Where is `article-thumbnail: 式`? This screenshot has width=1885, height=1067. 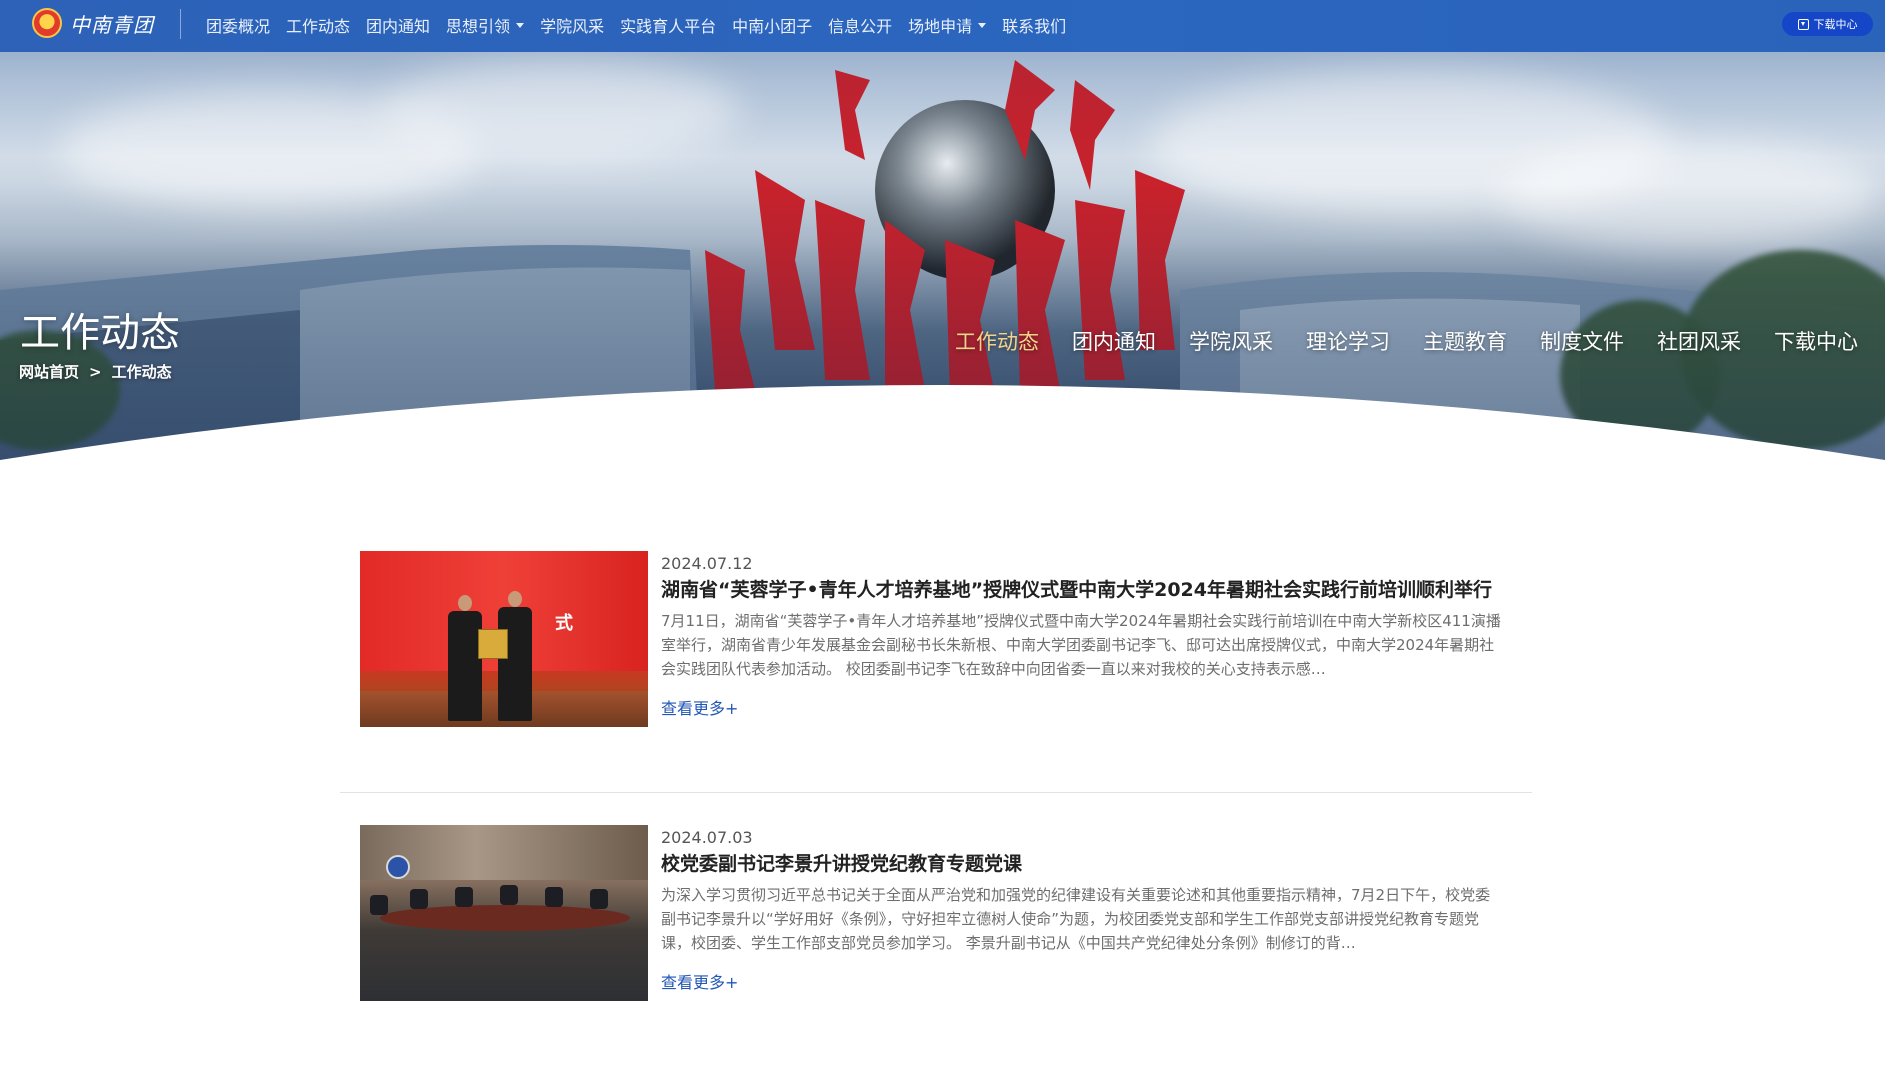 article-thumbnail: 式 is located at coordinates (504, 639).